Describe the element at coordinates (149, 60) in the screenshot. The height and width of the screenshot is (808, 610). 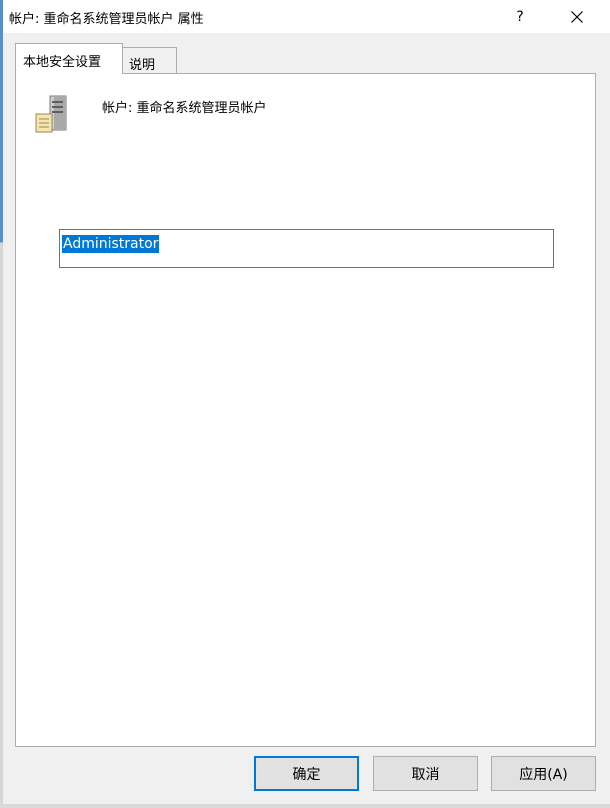
I see `tab-explain: 说明` at that location.